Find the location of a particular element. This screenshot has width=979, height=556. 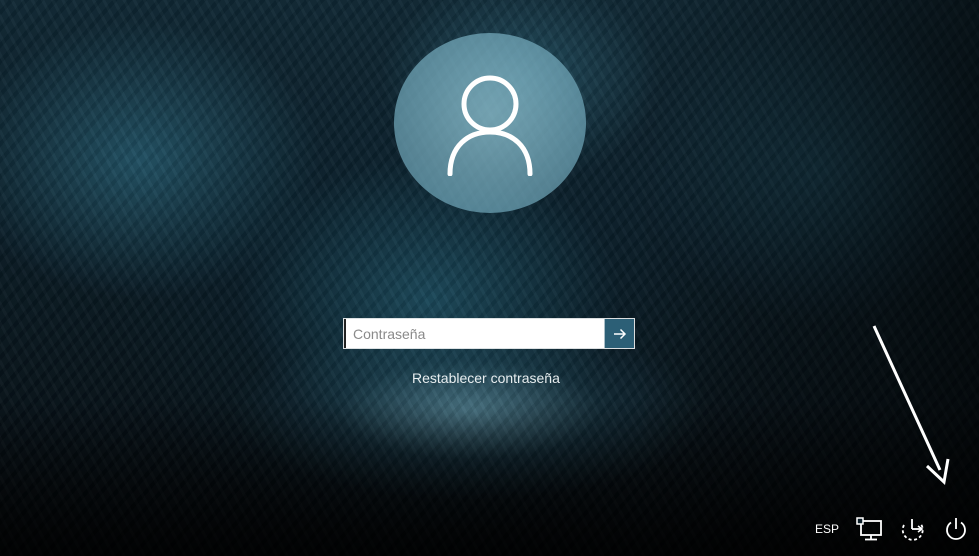

reset-password-link: Restablecer contraseña is located at coordinates (486, 378).